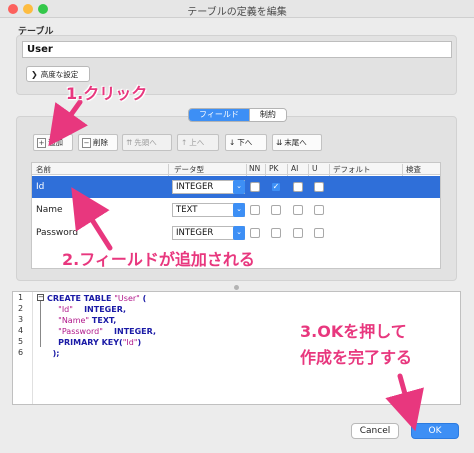 The width and height of the screenshot is (474, 453). I want to click on arrow-to-new-field, so click(92, 219).